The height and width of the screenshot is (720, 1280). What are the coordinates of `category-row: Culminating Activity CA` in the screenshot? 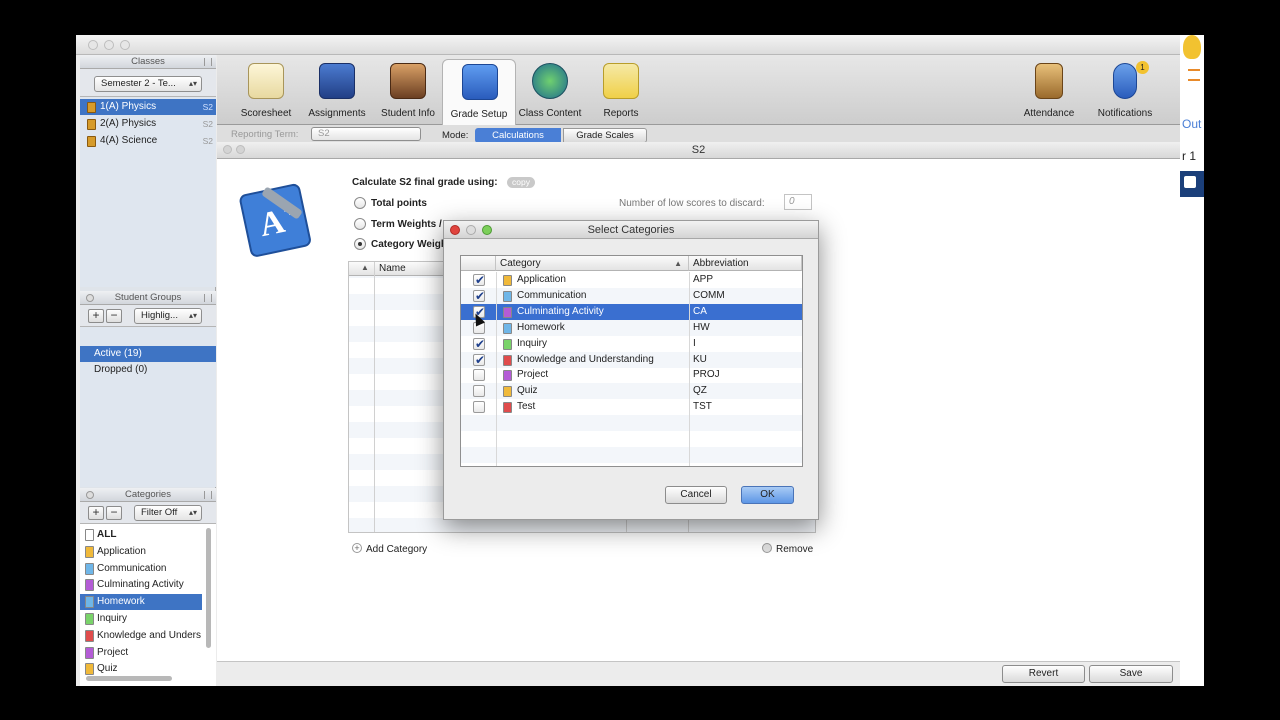 It's located at (631, 311).